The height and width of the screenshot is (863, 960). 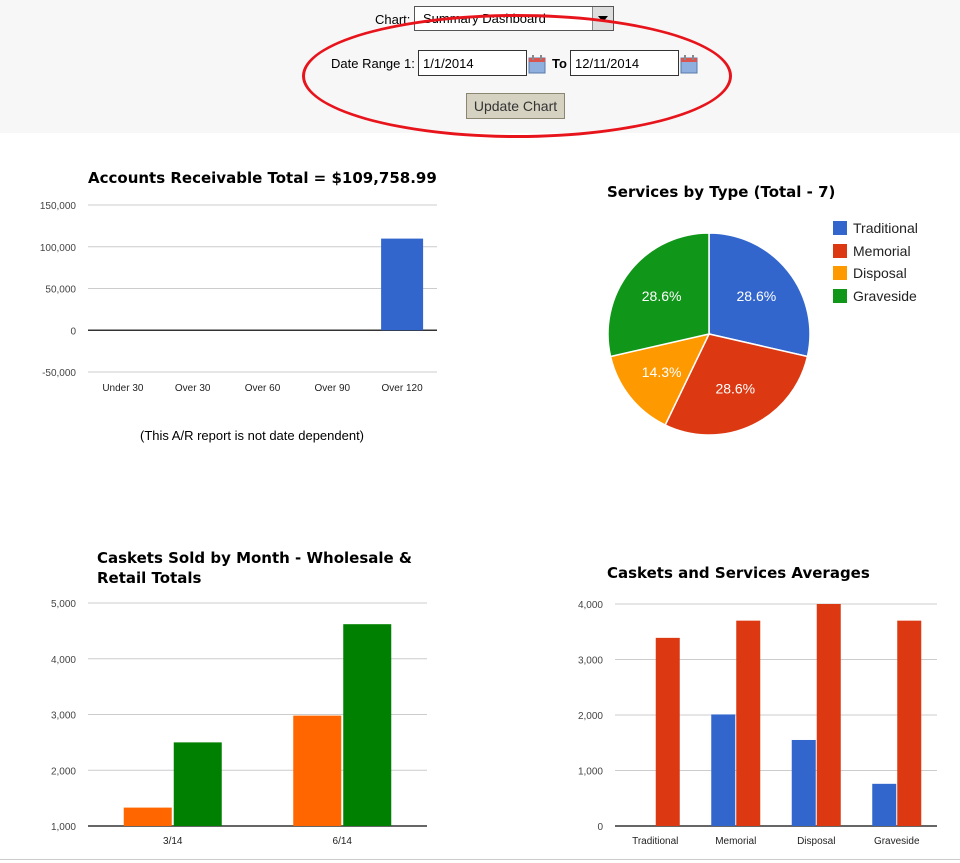 What do you see at coordinates (897, 841) in the screenshot?
I see `x-tick-label: Graveside` at bounding box center [897, 841].